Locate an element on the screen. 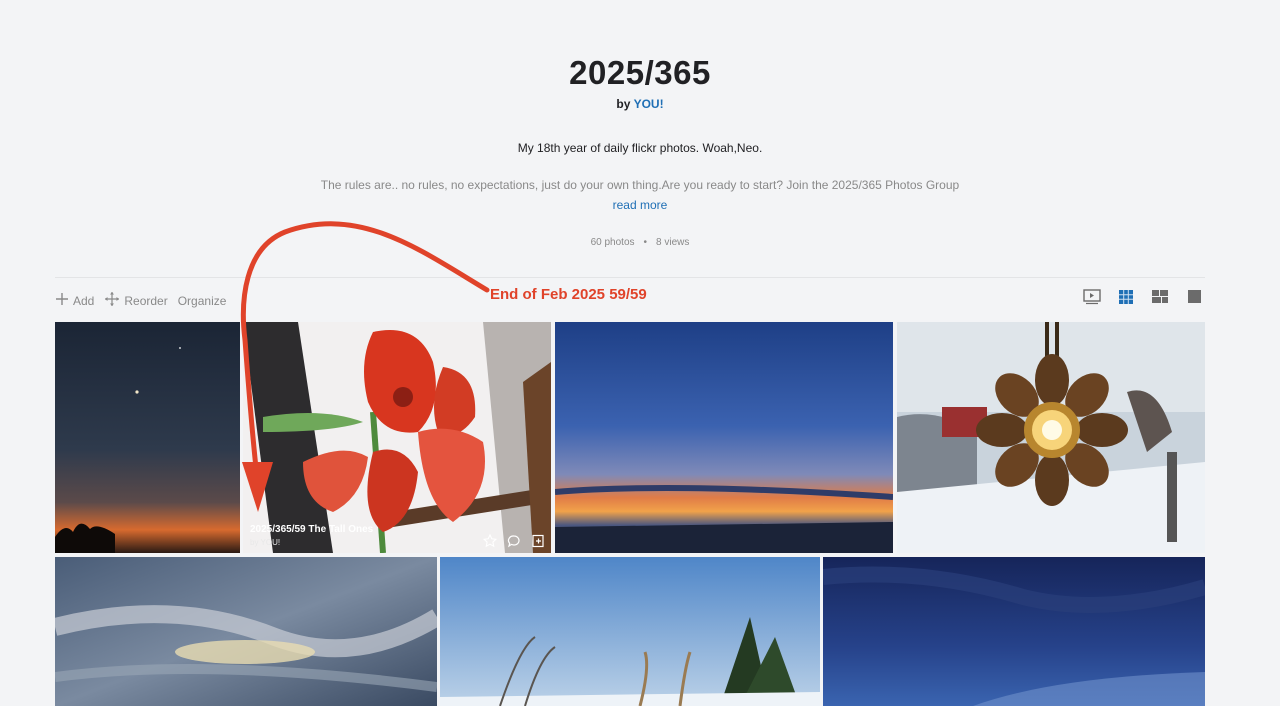  album-byline: by YOU! is located at coordinates (640, 104).